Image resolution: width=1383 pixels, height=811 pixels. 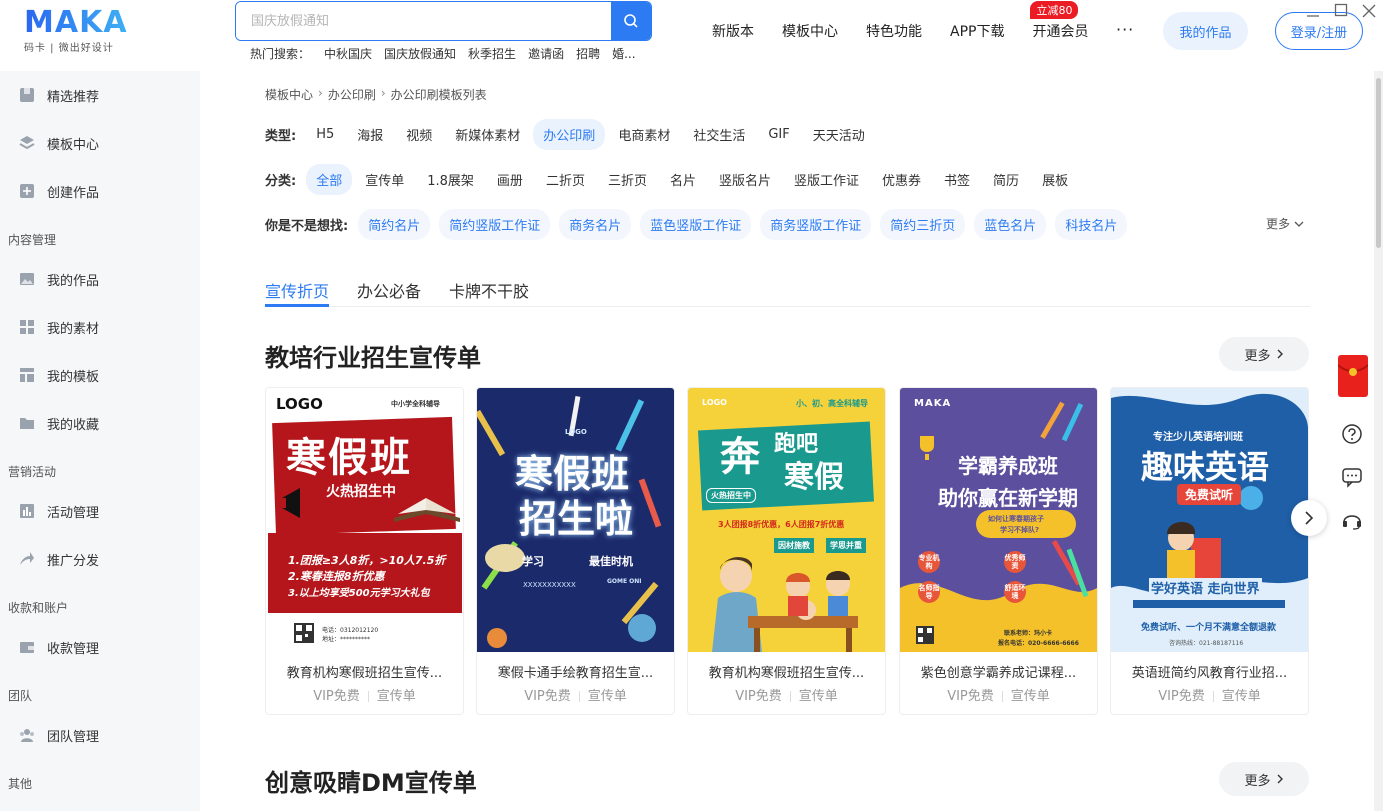 What do you see at coordinates (778, 134) in the screenshot?
I see `type-chip: GIF` at bounding box center [778, 134].